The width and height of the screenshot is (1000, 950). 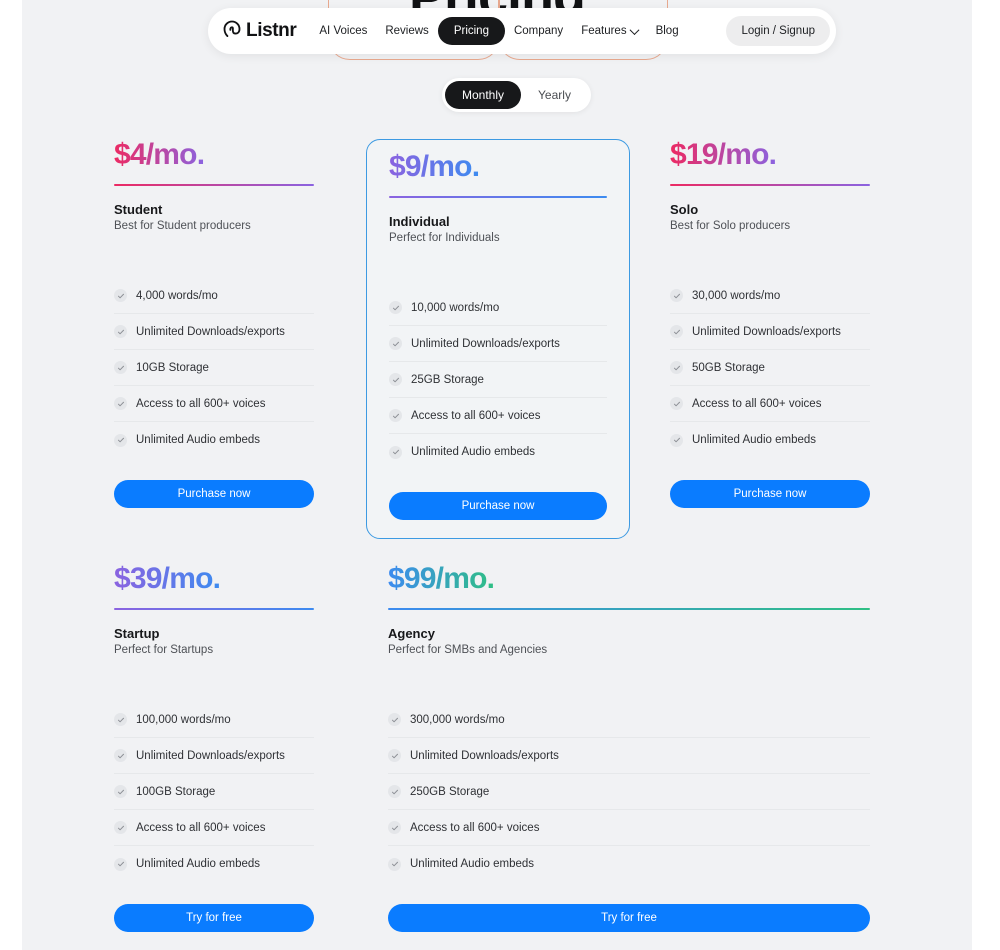 I want to click on plan-feature-item: 10,000 words/mo, so click(x=498, y=308).